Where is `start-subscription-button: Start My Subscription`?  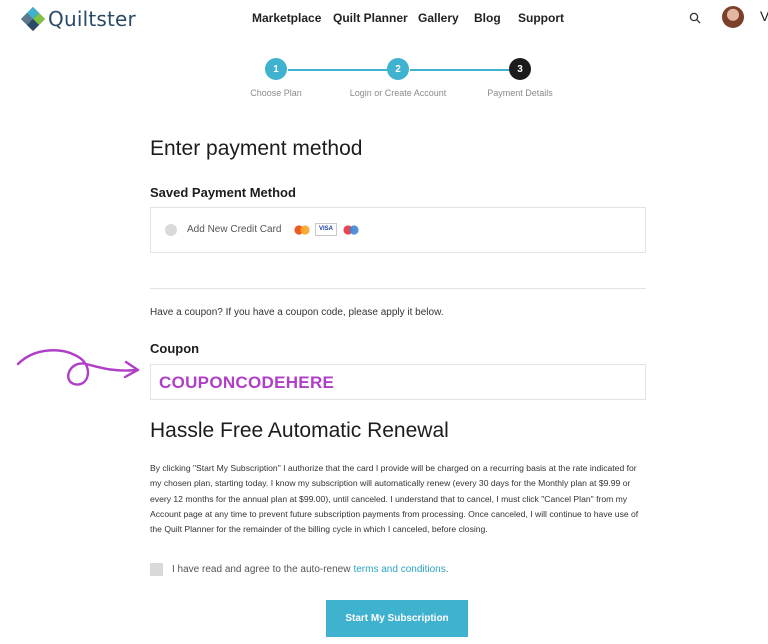 start-subscription-button: Start My Subscription is located at coordinates (397, 618).